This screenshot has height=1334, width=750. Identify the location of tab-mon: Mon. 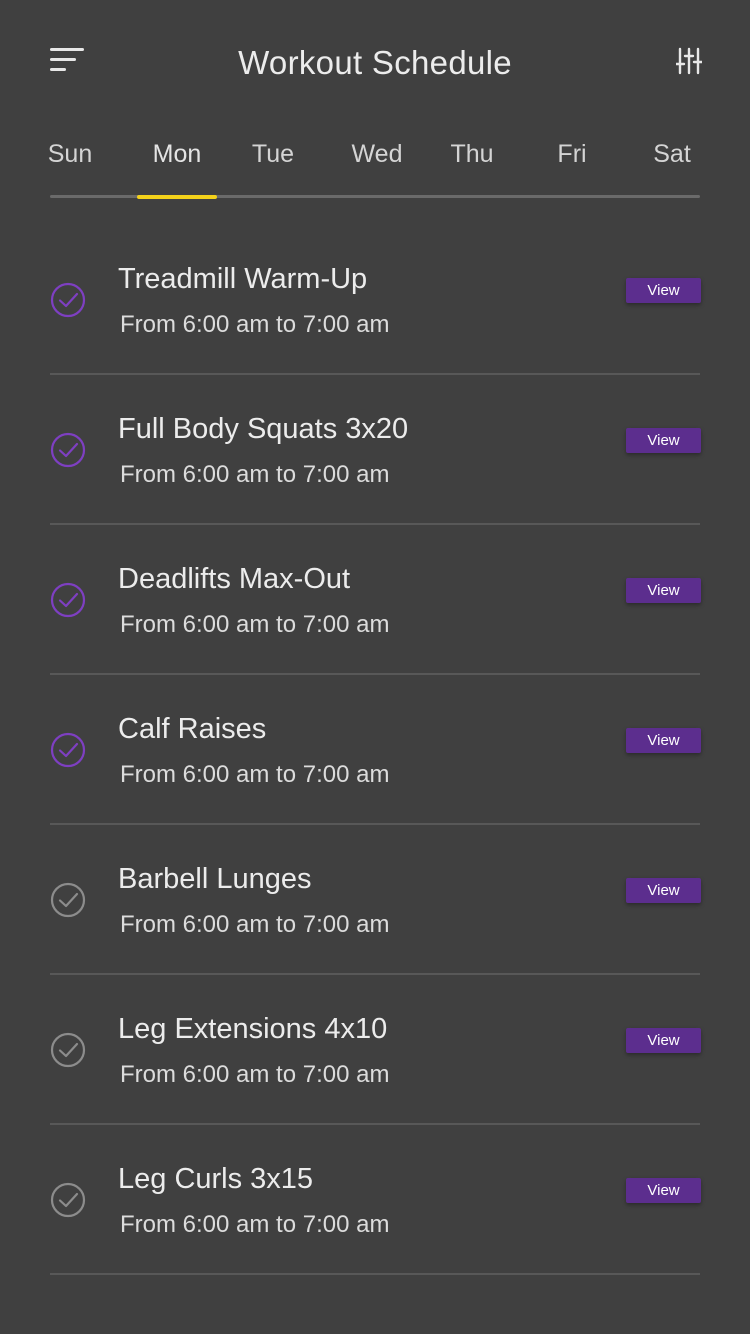
(177, 154).